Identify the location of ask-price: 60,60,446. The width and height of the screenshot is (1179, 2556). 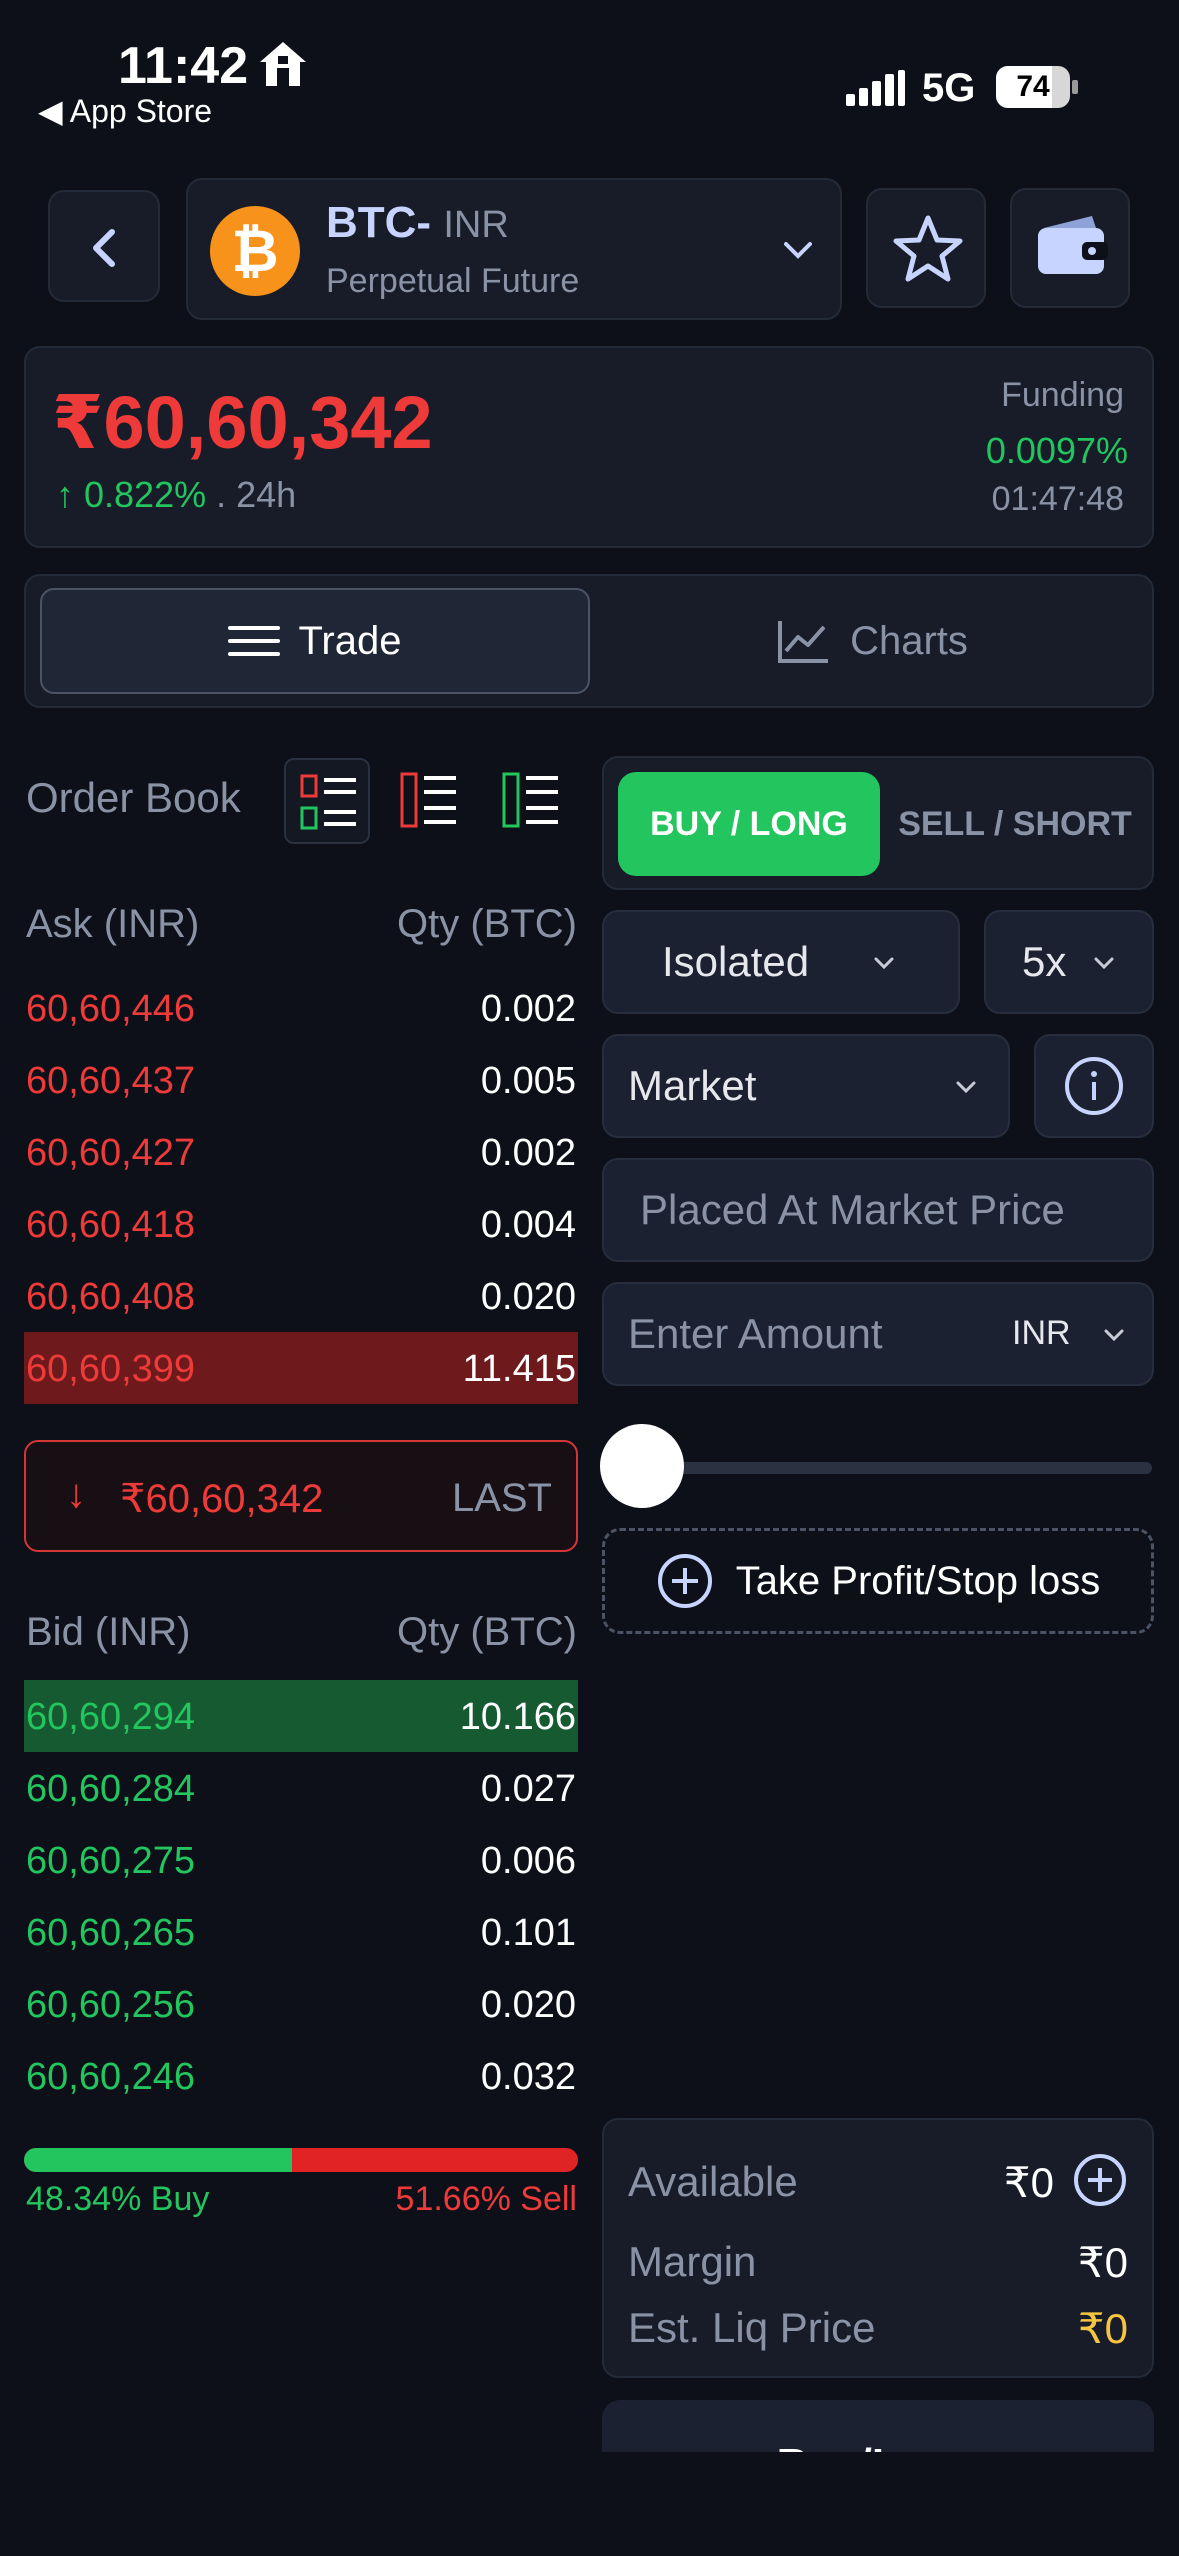
(111, 1009).